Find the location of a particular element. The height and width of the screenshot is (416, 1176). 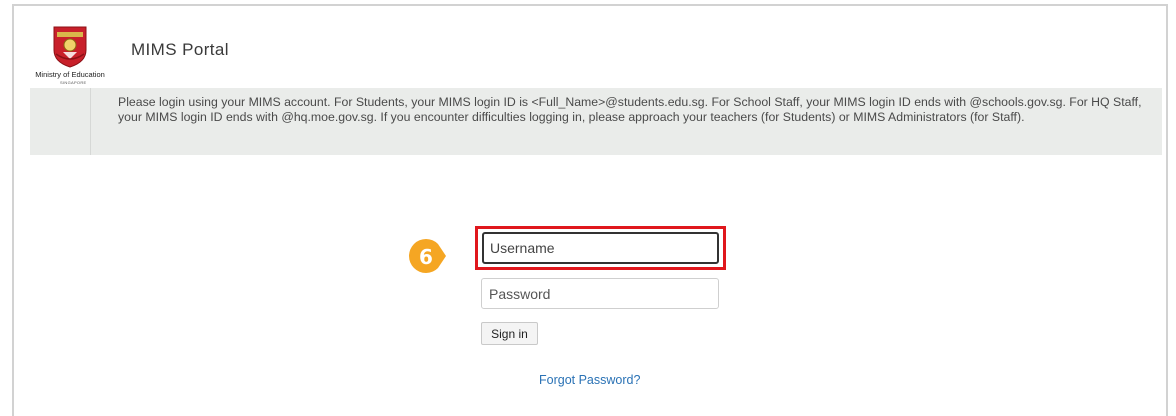

moe-crest-icon is located at coordinates (70, 47).